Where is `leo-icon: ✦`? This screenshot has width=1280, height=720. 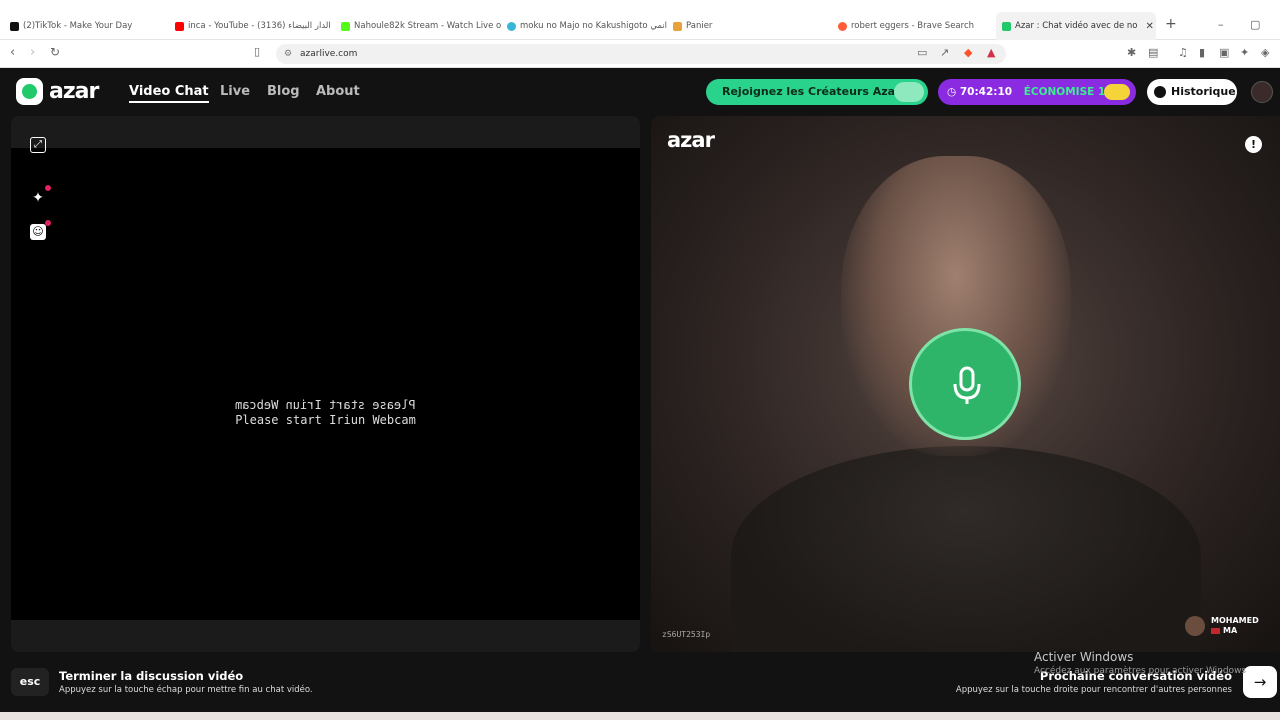 leo-icon: ✦ is located at coordinates (1244, 52).